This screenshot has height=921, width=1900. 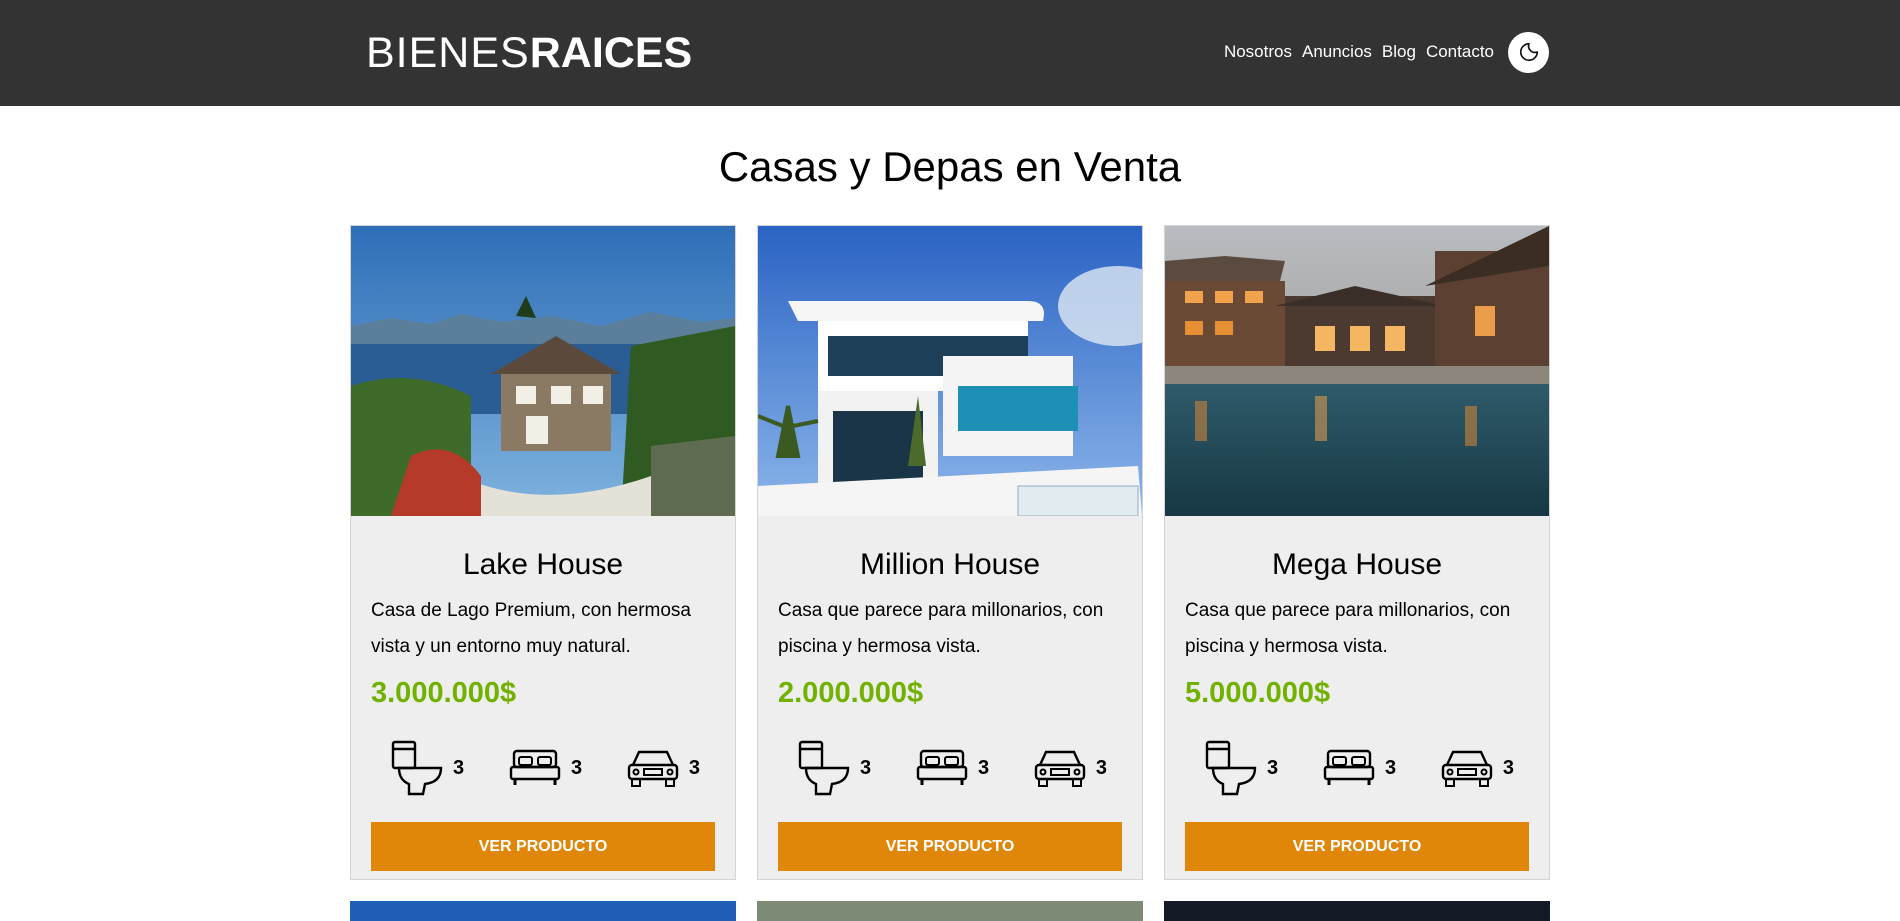 What do you see at coordinates (543, 371) in the screenshot?
I see `listing-photo-lake-house` at bounding box center [543, 371].